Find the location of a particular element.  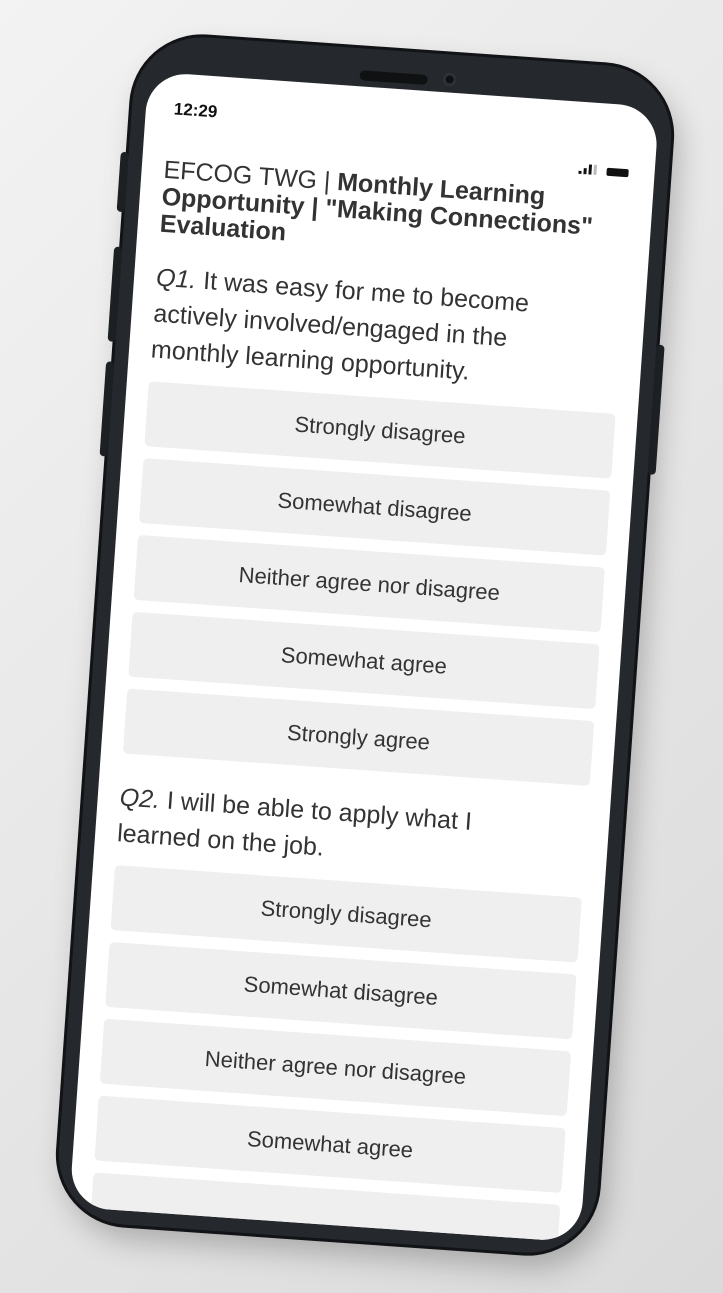

speaker-grille is located at coordinates (393, 77).